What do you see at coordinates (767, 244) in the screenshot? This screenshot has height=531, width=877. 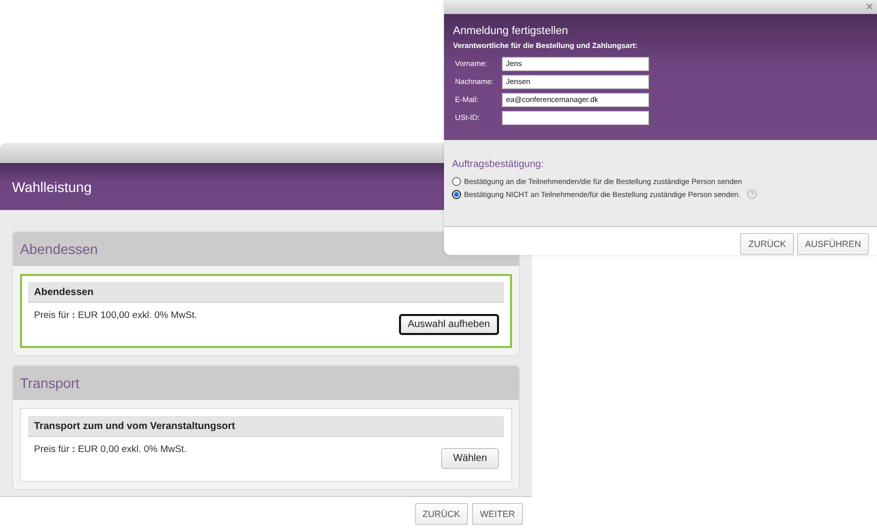 I see `modal-button: ZURÜCK` at bounding box center [767, 244].